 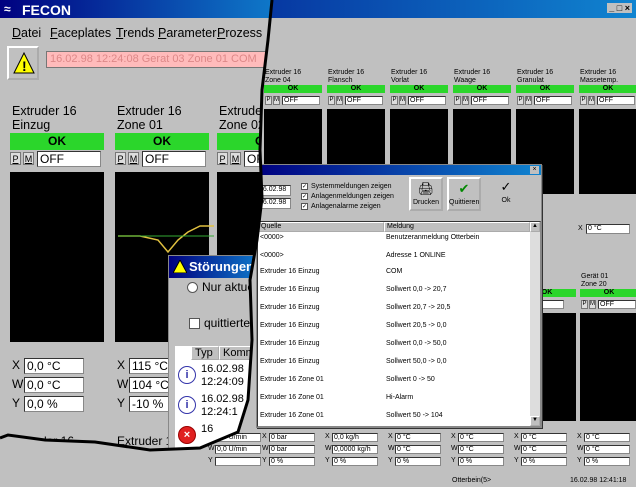 I want to click on right-x-value: X 0 °C, so click(x=606, y=229).